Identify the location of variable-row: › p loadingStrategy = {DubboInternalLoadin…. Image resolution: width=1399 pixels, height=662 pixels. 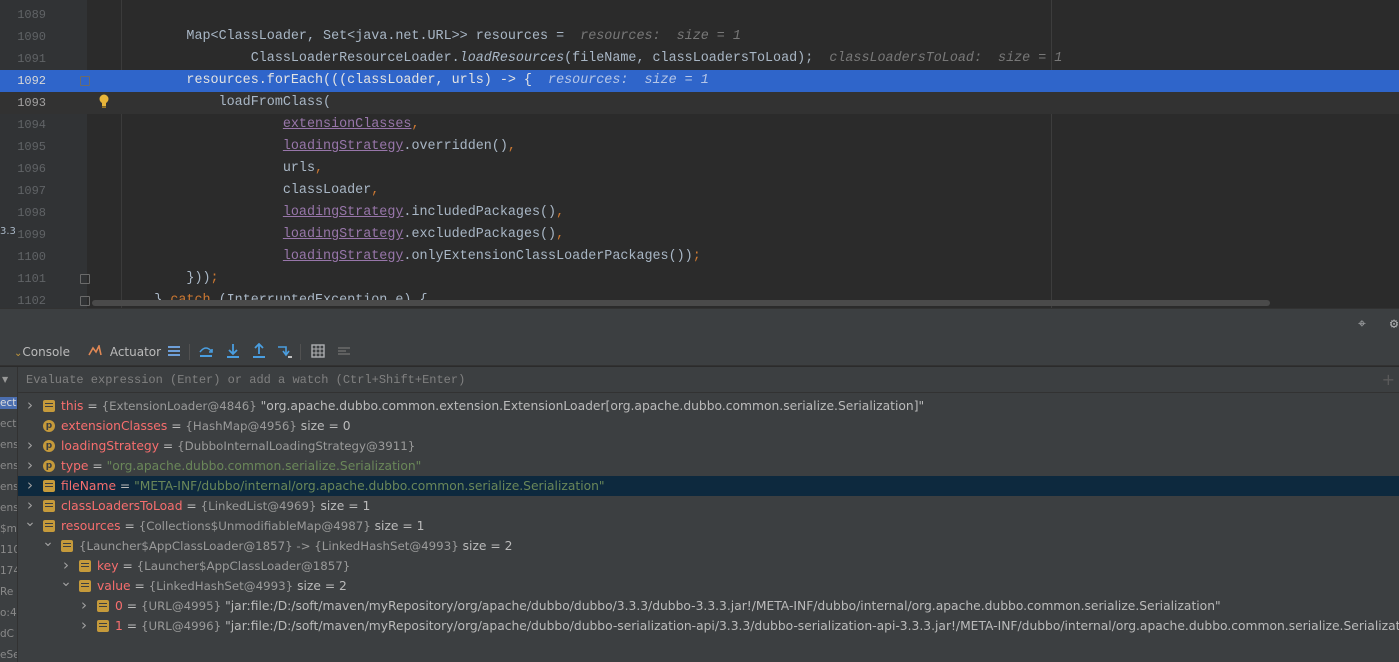
(708, 446).